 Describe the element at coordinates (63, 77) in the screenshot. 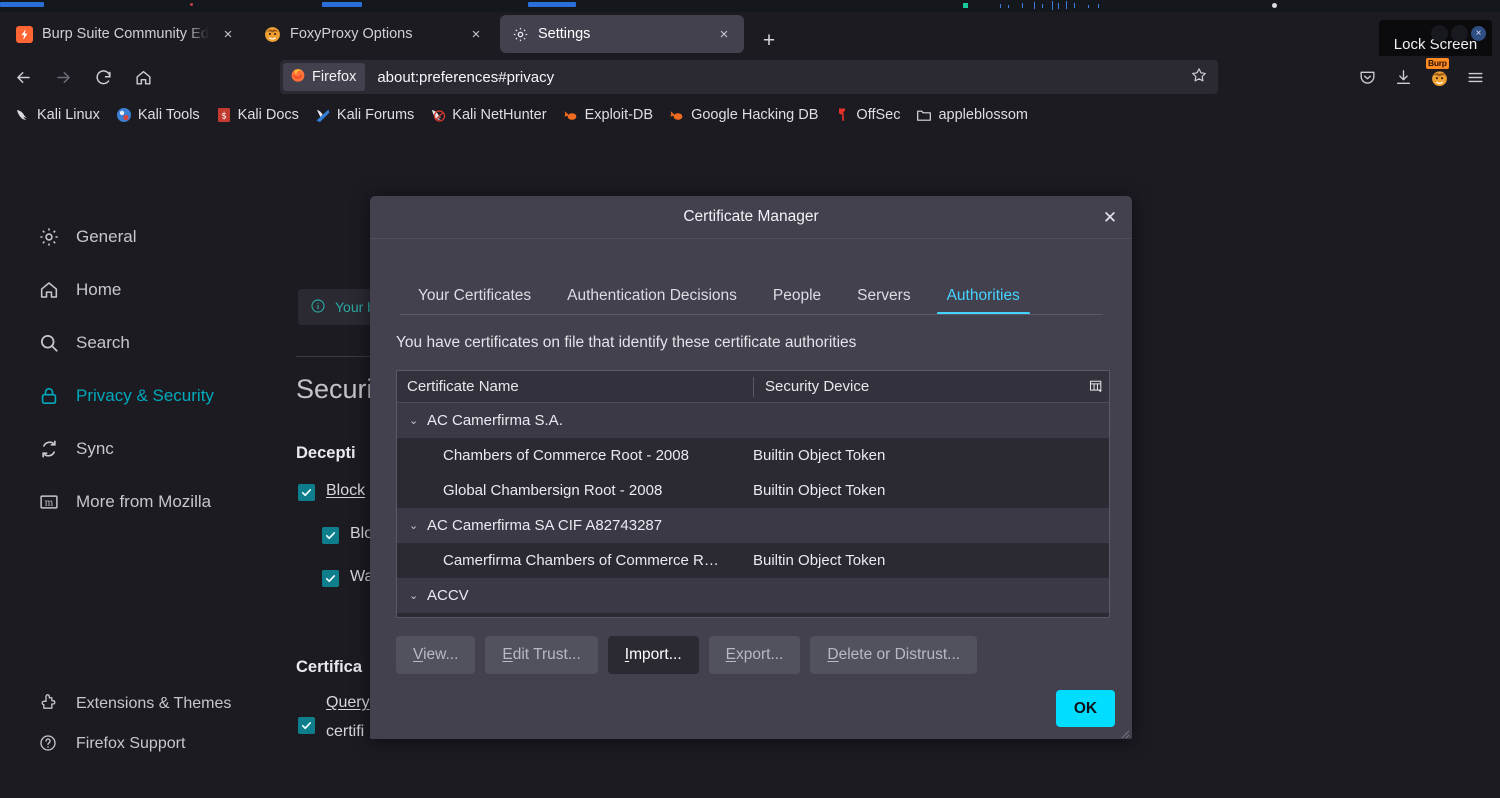

I see `forward-button` at that location.